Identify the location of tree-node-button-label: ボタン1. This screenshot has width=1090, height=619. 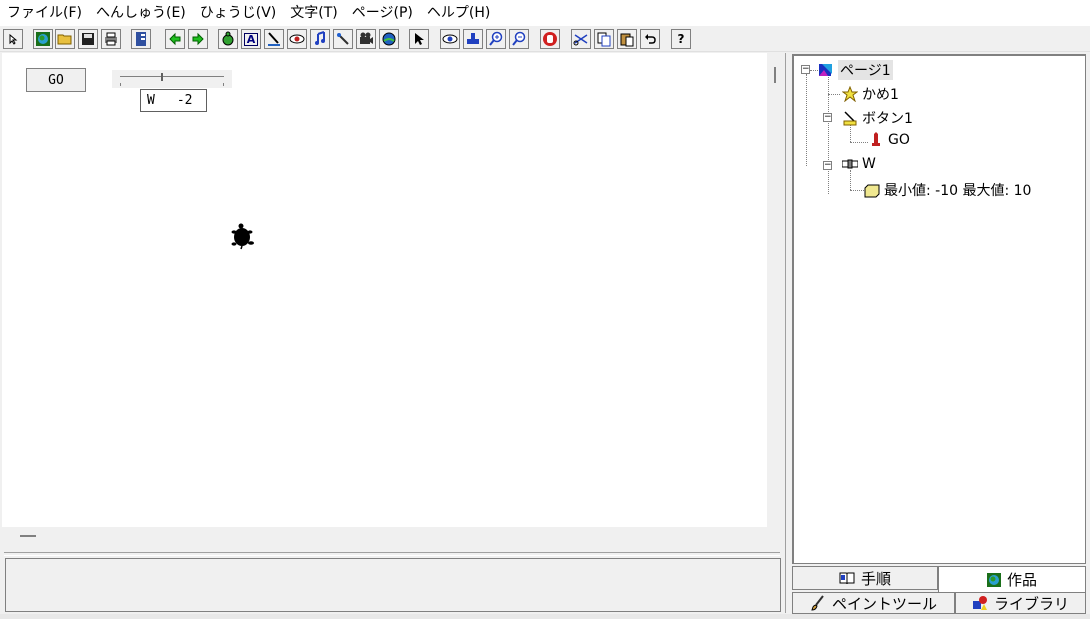
(887, 119).